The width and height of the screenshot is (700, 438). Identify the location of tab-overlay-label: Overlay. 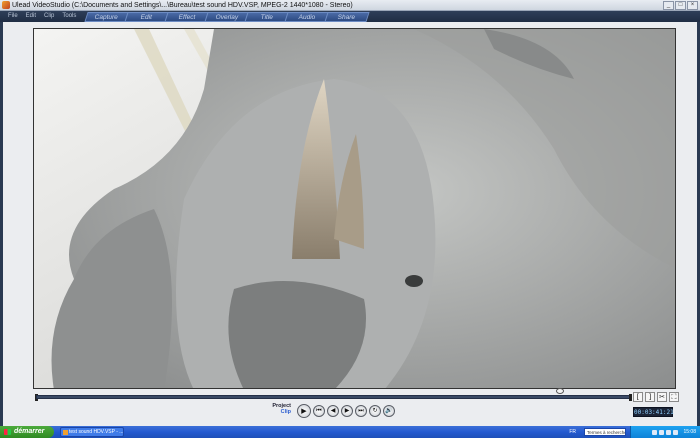
(227, 17).